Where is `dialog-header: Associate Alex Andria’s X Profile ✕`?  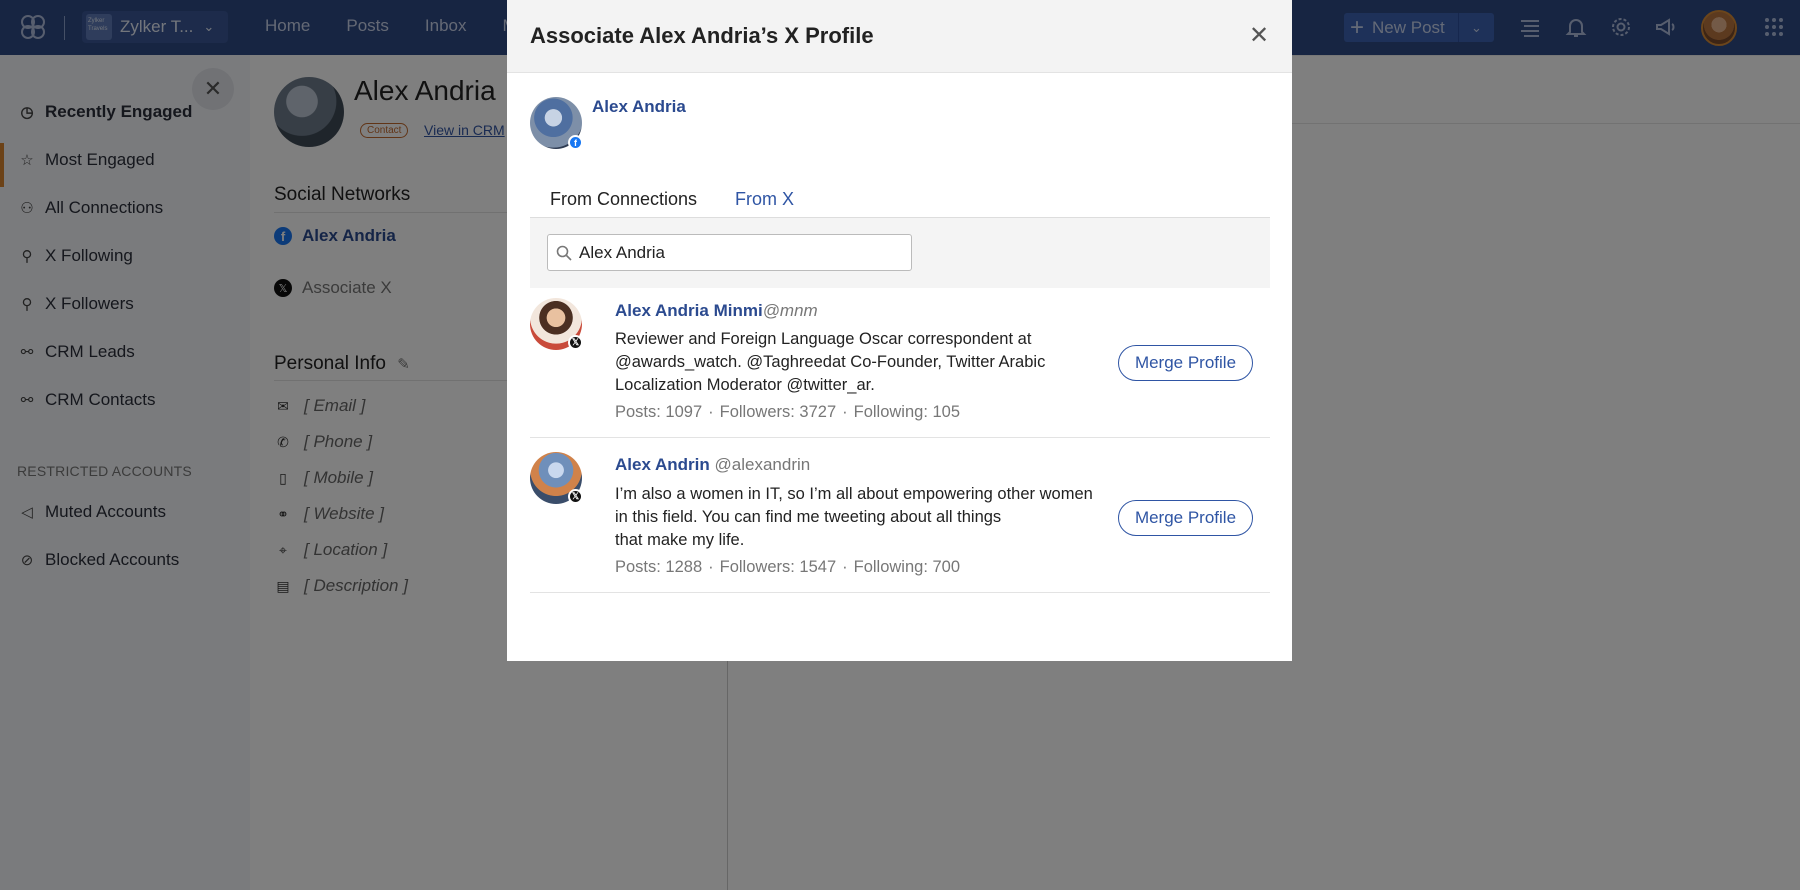
dialog-header: Associate Alex Andria’s X Profile ✕ is located at coordinates (899, 36).